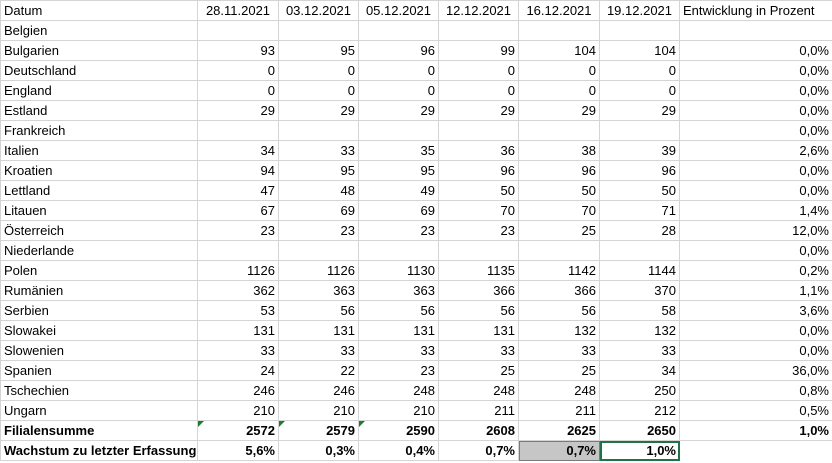  I want to click on total-percent-cell: 1,0%, so click(755, 430).